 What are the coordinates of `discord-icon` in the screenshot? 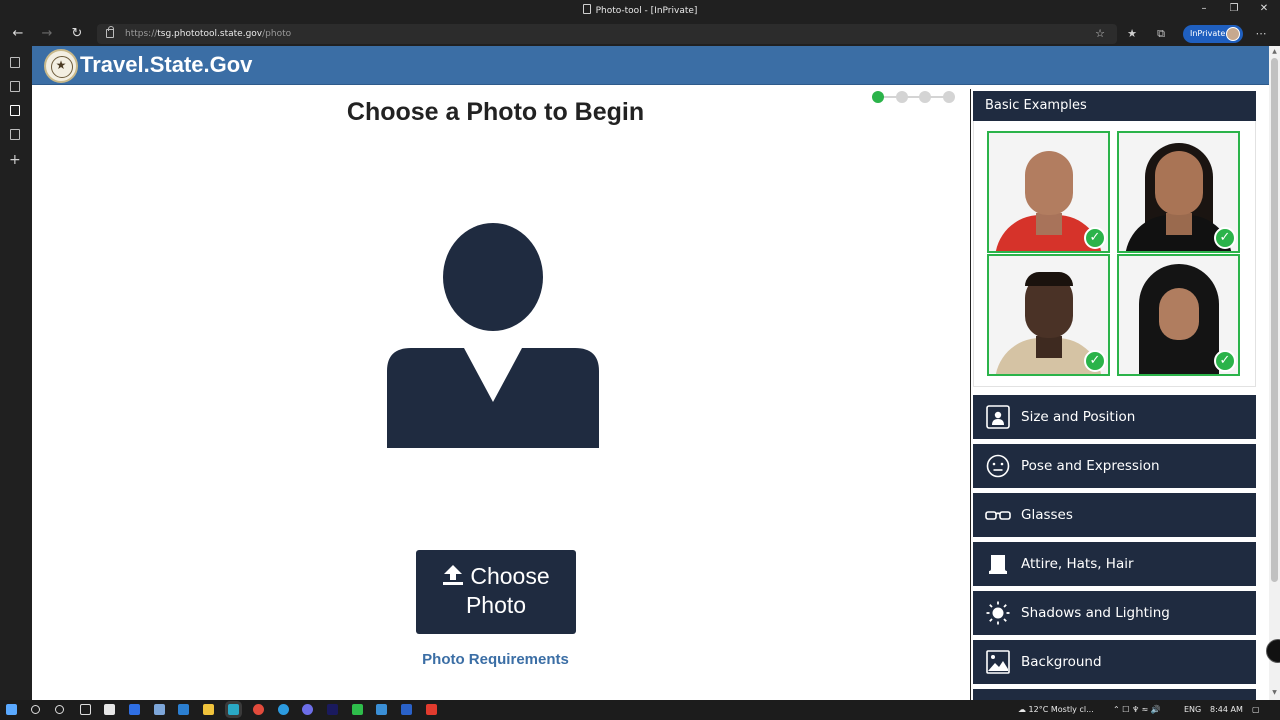 It's located at (307, 709).